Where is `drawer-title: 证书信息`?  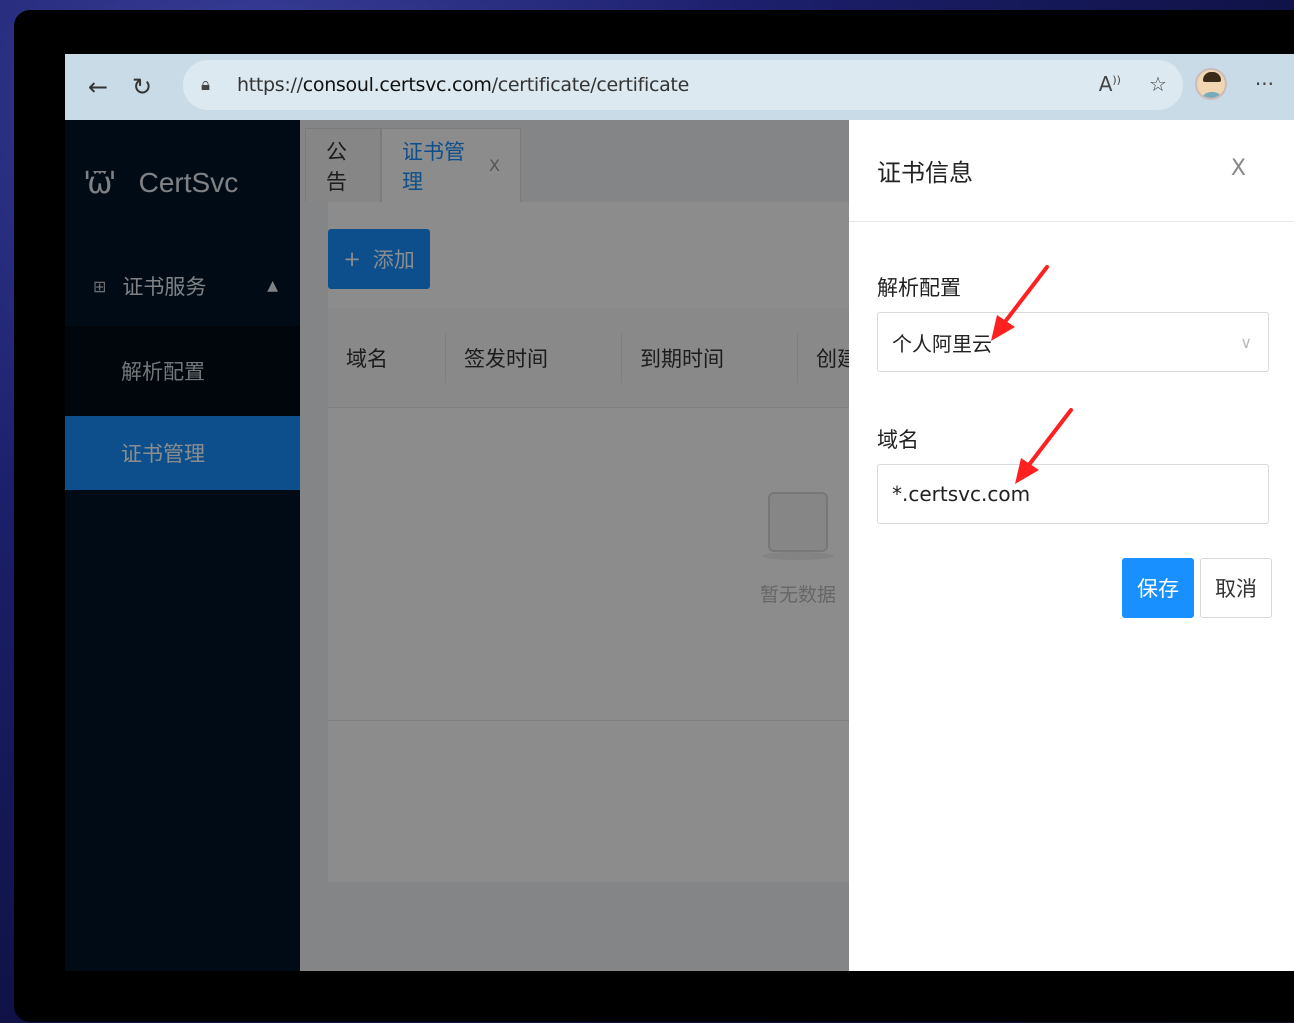
drawer-title: 证书信息 is located at coordinates (925, 173).